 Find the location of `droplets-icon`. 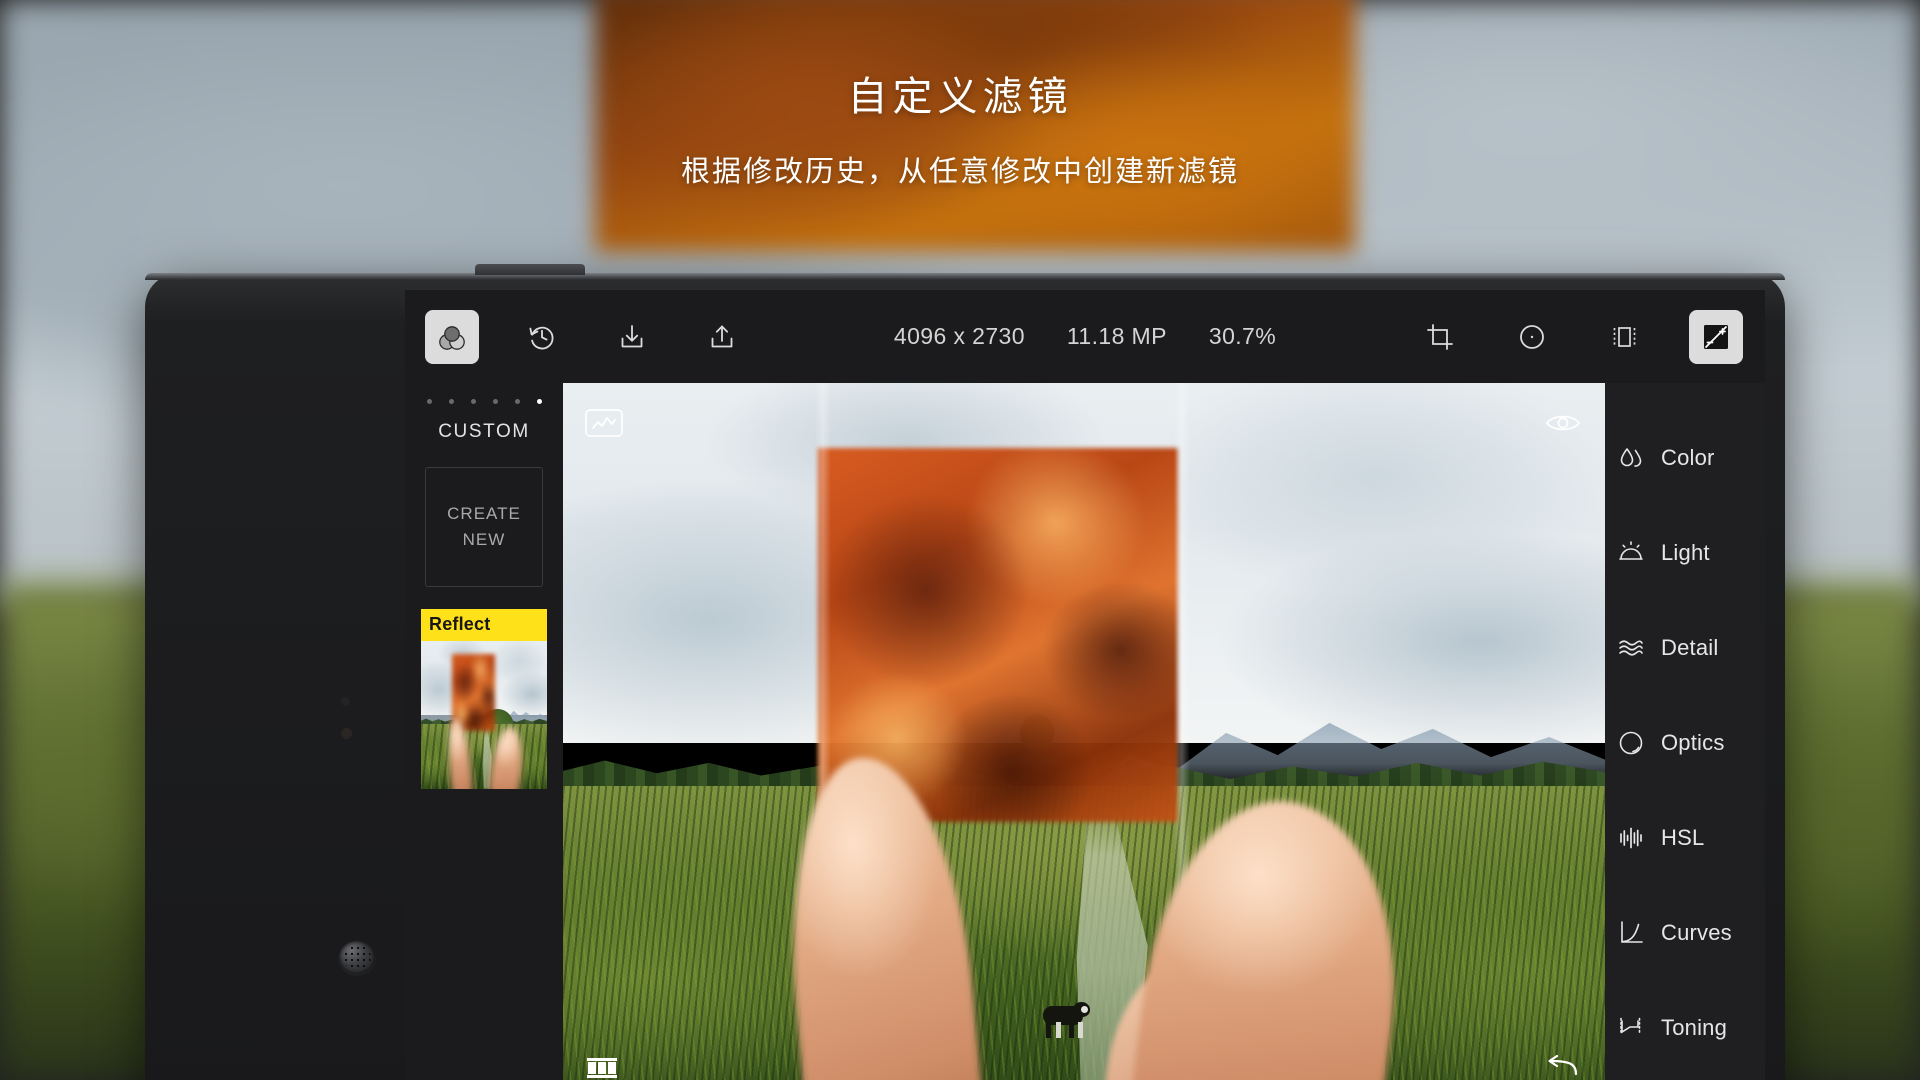

droplets-icon is located at coordinates (1631, 458).